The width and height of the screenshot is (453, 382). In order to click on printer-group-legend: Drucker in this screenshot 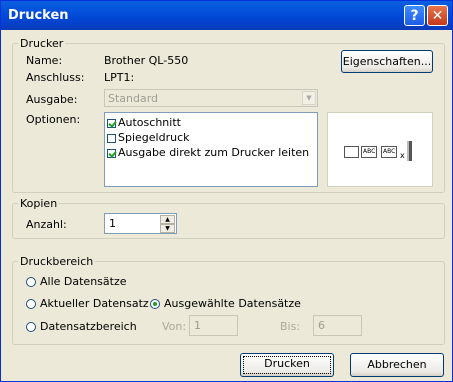, I will do `click(42, 43)`.